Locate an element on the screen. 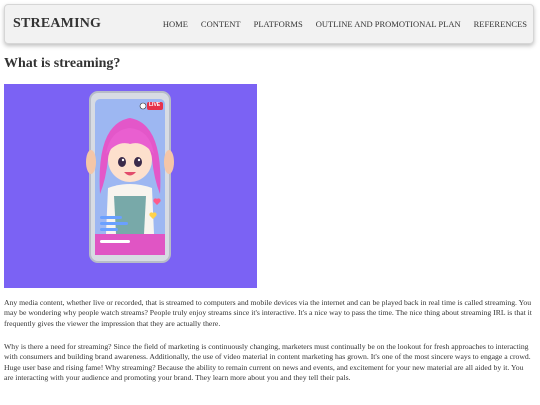 The image size is (540, 405). nav-home: HOME is located at coordinates (175, 24).